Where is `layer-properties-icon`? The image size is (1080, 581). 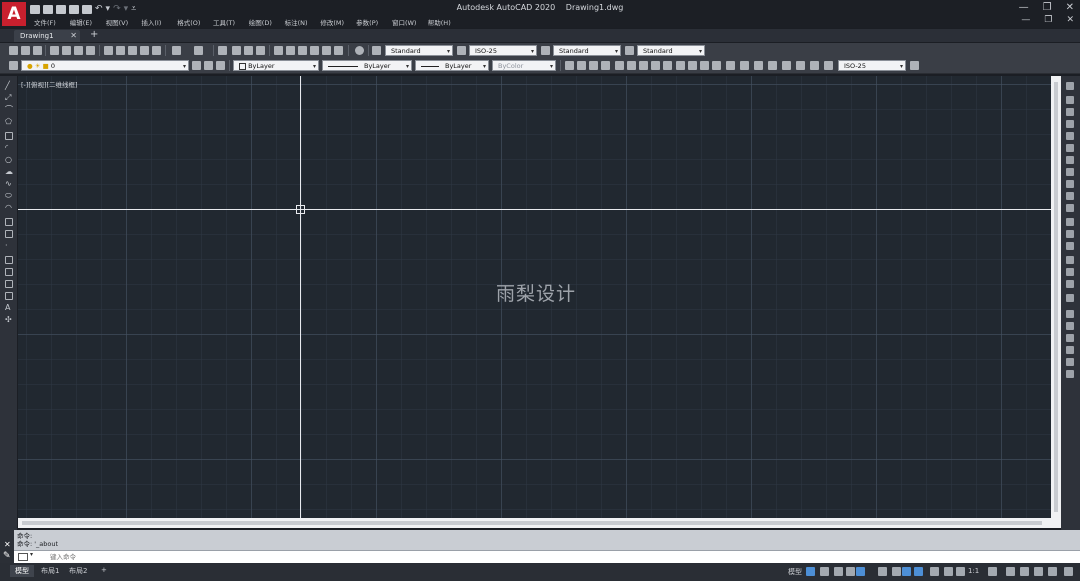
layer-properties-icon is located at coordinates (13, 65).